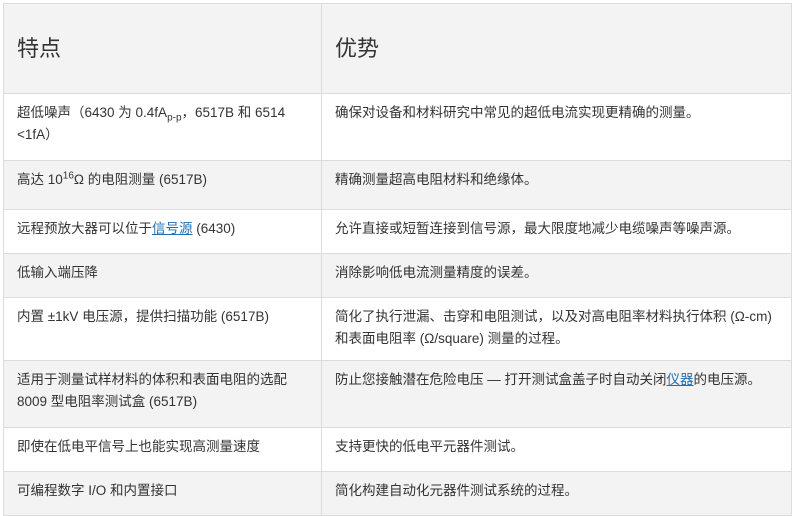  Describe the element at coordinates (556, 275) in the screenshot. I see `benefit-cell: 消除影响低电流测量精度的误差。` at that location.